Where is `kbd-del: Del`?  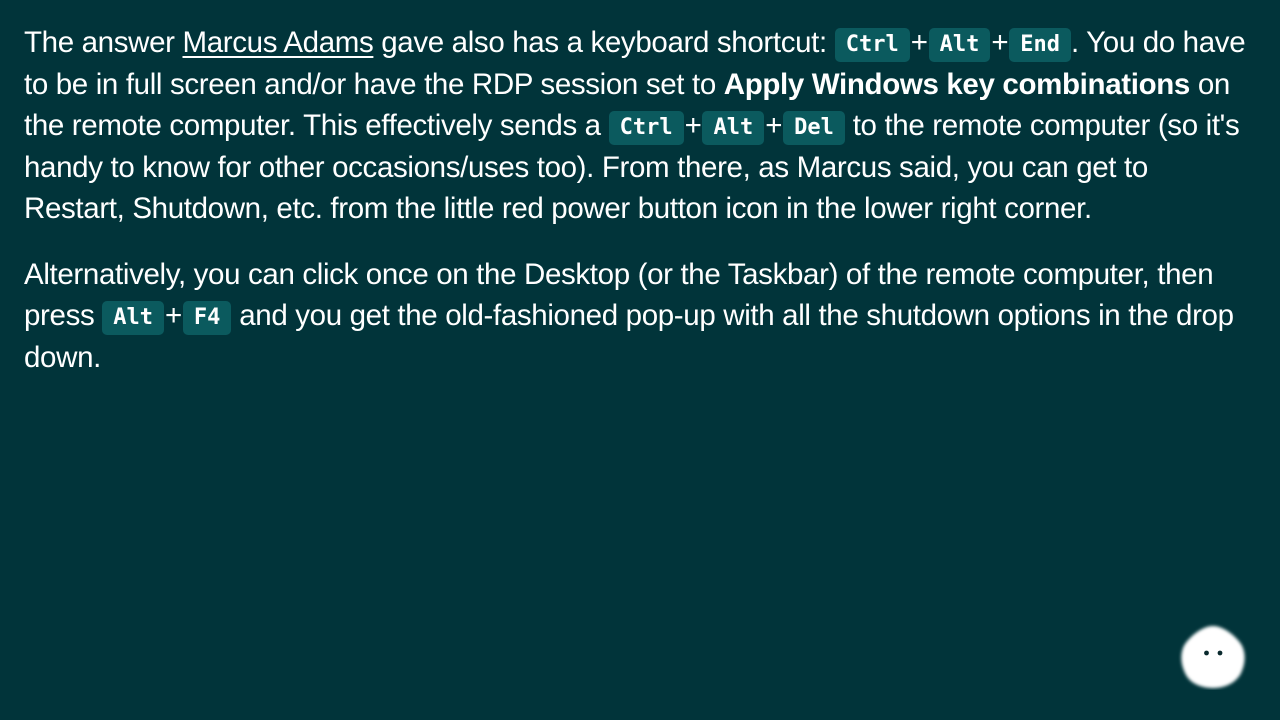
kbd-del: Del is located at coordinates (814, 128).